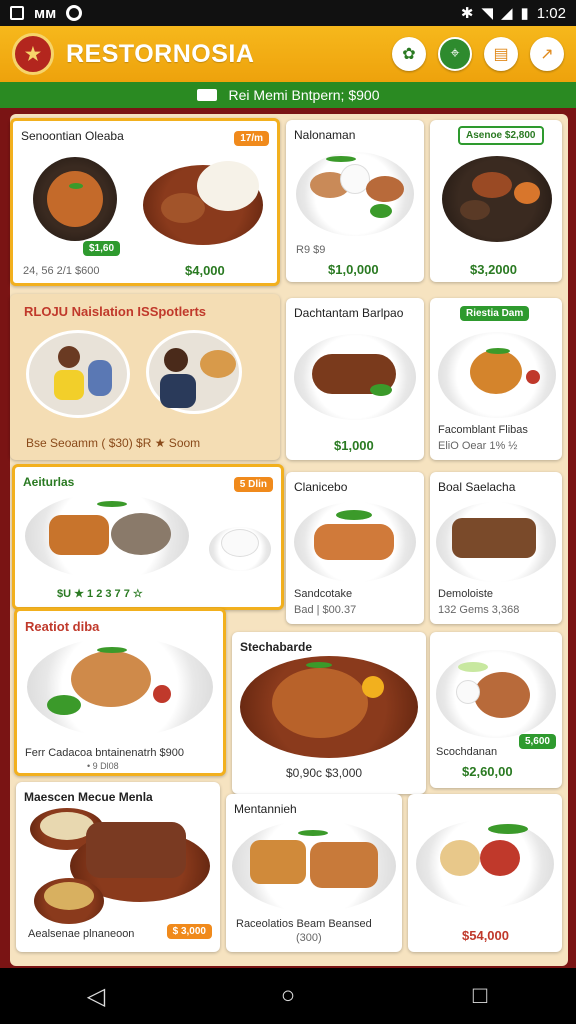 The image size is (576, 1024). What do you see at coordinates (311, 250) in the screenshot?
I see `dish-meta: R9 $9` at bounding box center [311, 250].